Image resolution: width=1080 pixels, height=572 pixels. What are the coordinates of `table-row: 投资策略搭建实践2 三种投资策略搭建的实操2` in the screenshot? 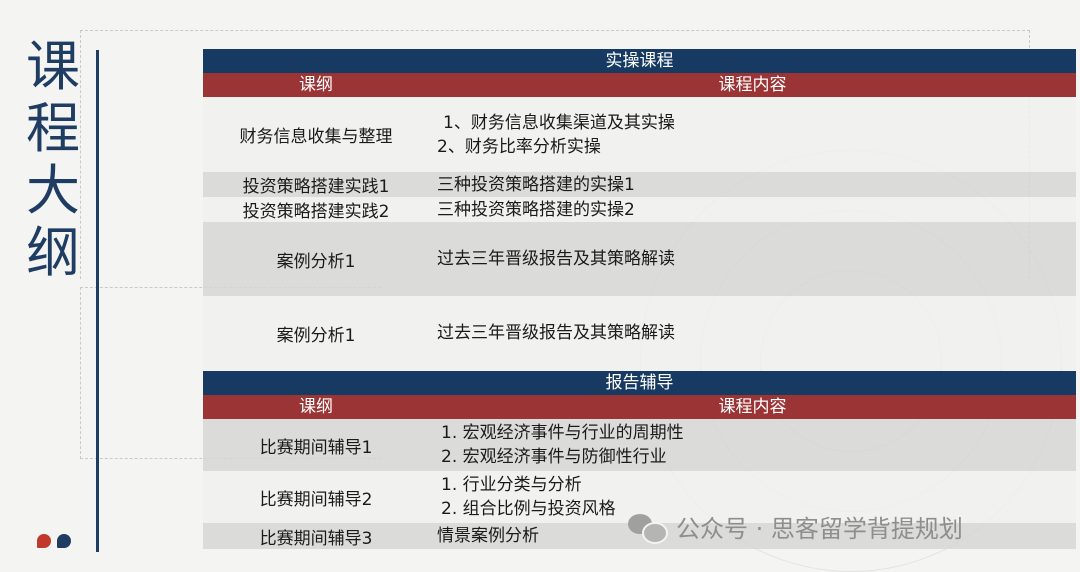 It's located at (639, 209).